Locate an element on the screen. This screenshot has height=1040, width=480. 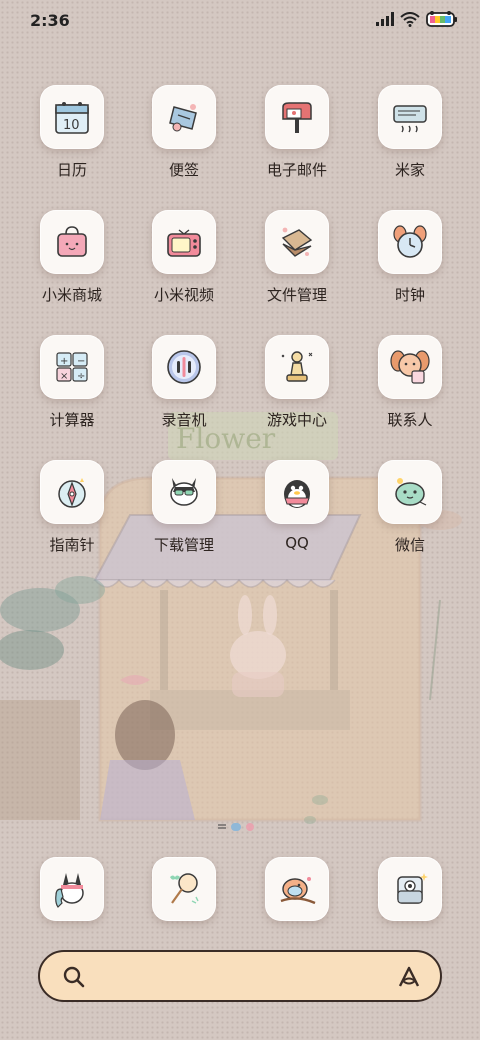
contacts-tile is located at coordinates (410, 367).